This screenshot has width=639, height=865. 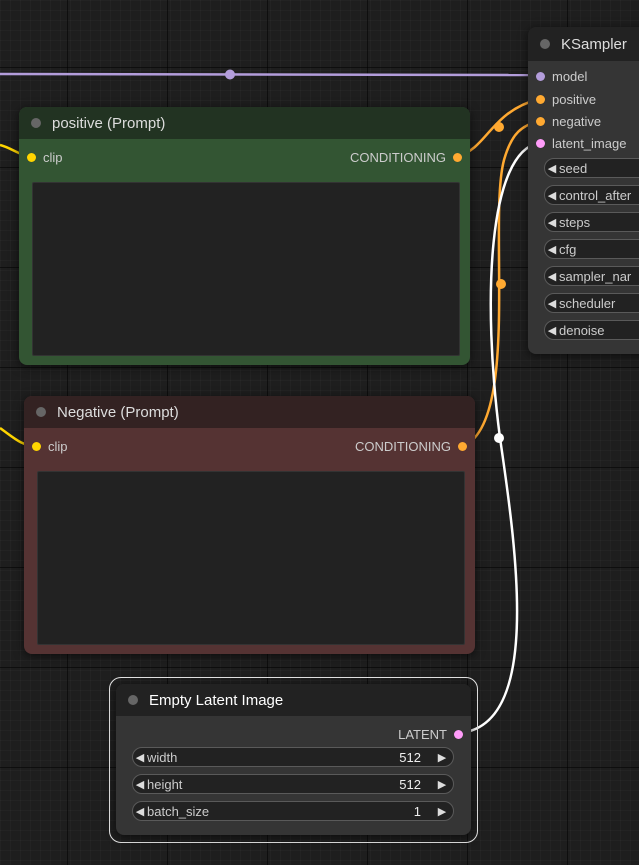 What do you see at coordinates (573, 168) in the screenshot?
I see `widget-label: seed` at bounding box center [573, 168].